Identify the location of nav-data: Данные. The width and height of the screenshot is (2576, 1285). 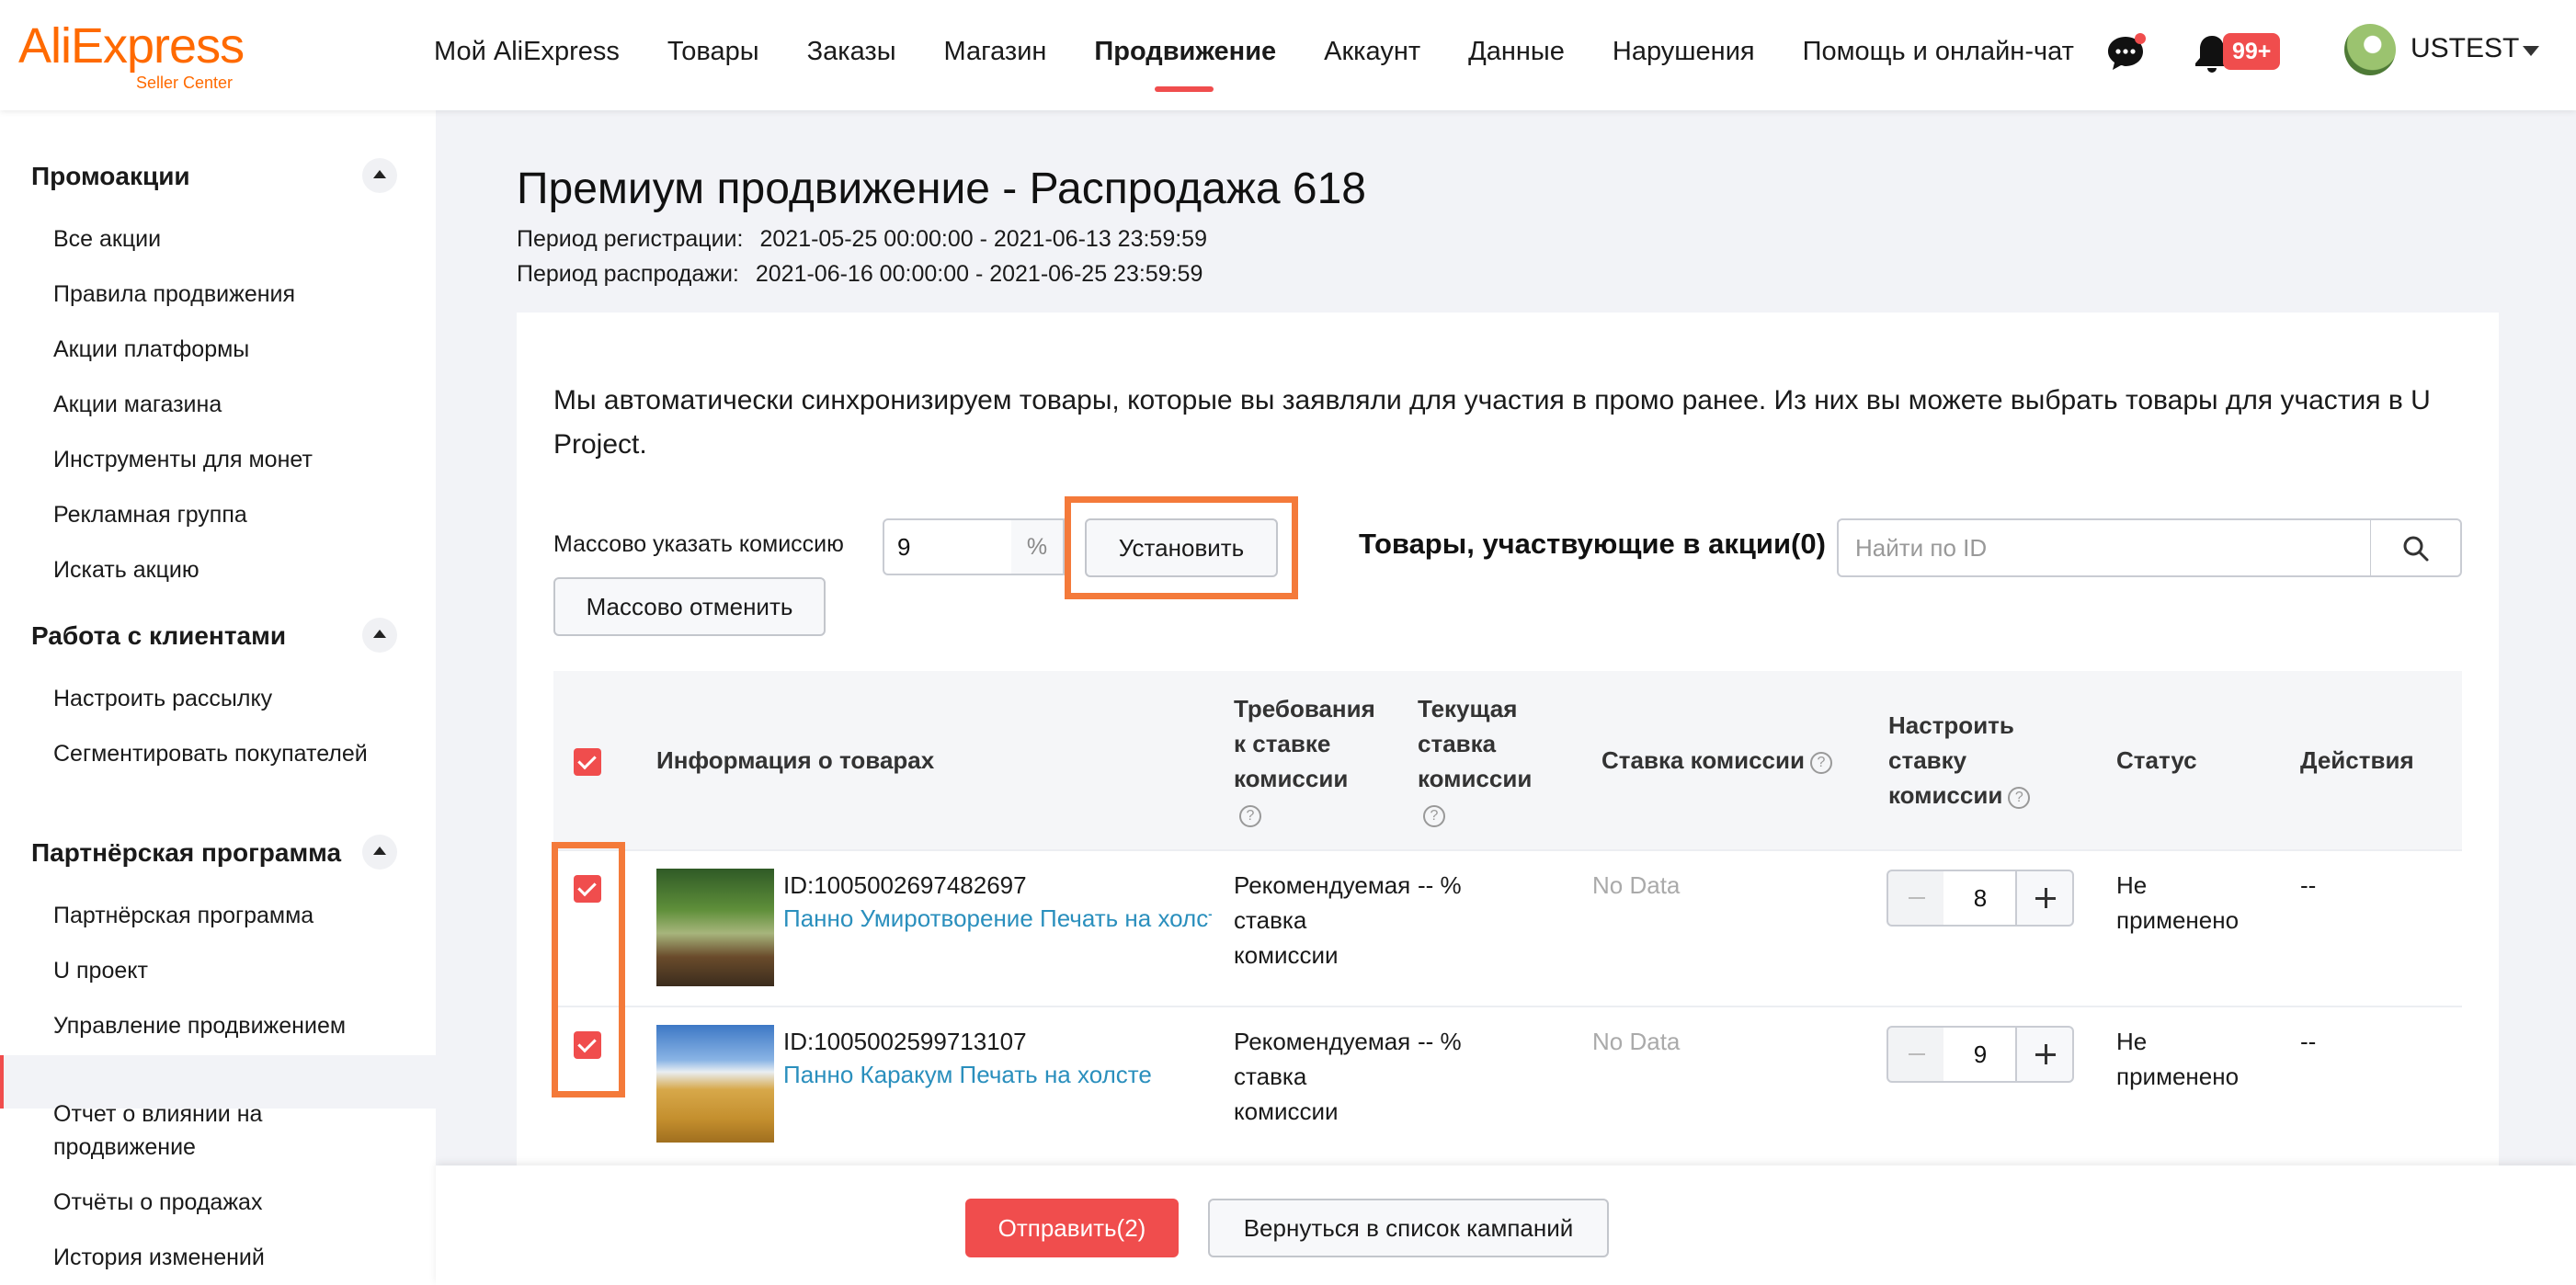
(1516, 55).